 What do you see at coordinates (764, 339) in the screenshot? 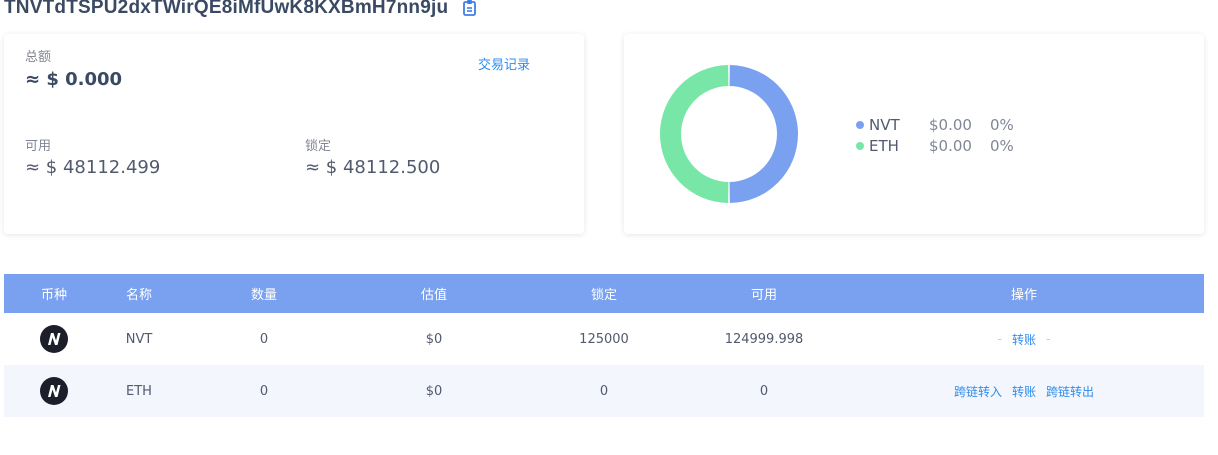
I see `coin-available: 124999.998` at bounding box center [764, 339].